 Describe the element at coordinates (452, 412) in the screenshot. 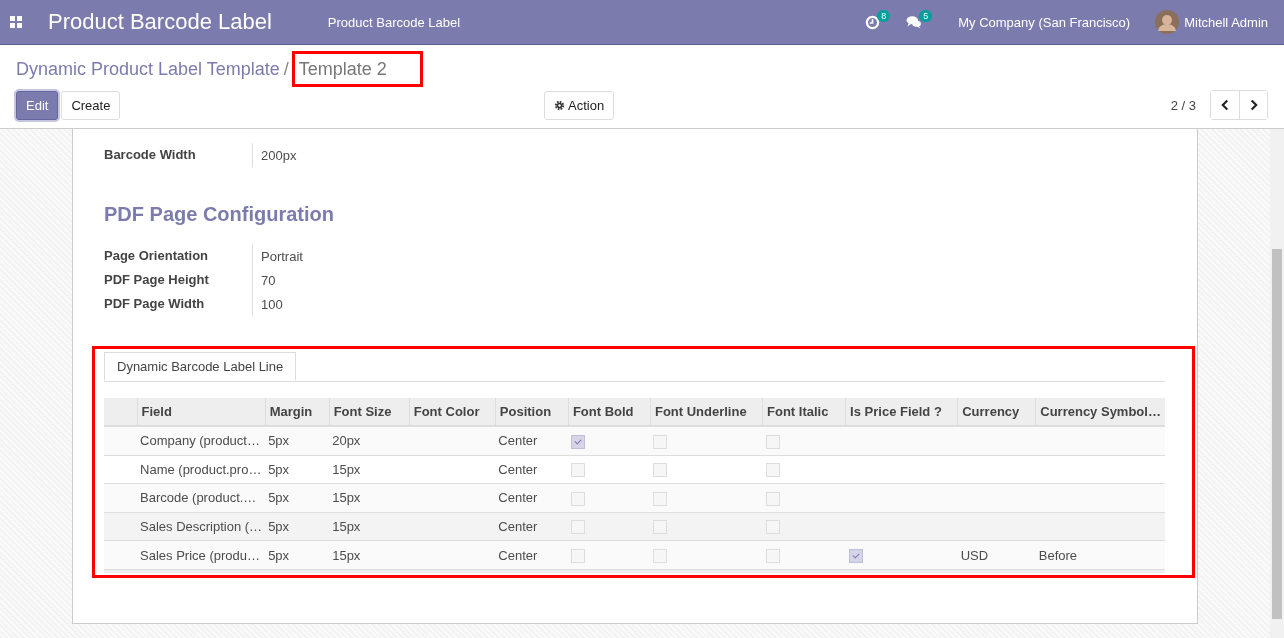

I see `column-header: Font Color` at that location.